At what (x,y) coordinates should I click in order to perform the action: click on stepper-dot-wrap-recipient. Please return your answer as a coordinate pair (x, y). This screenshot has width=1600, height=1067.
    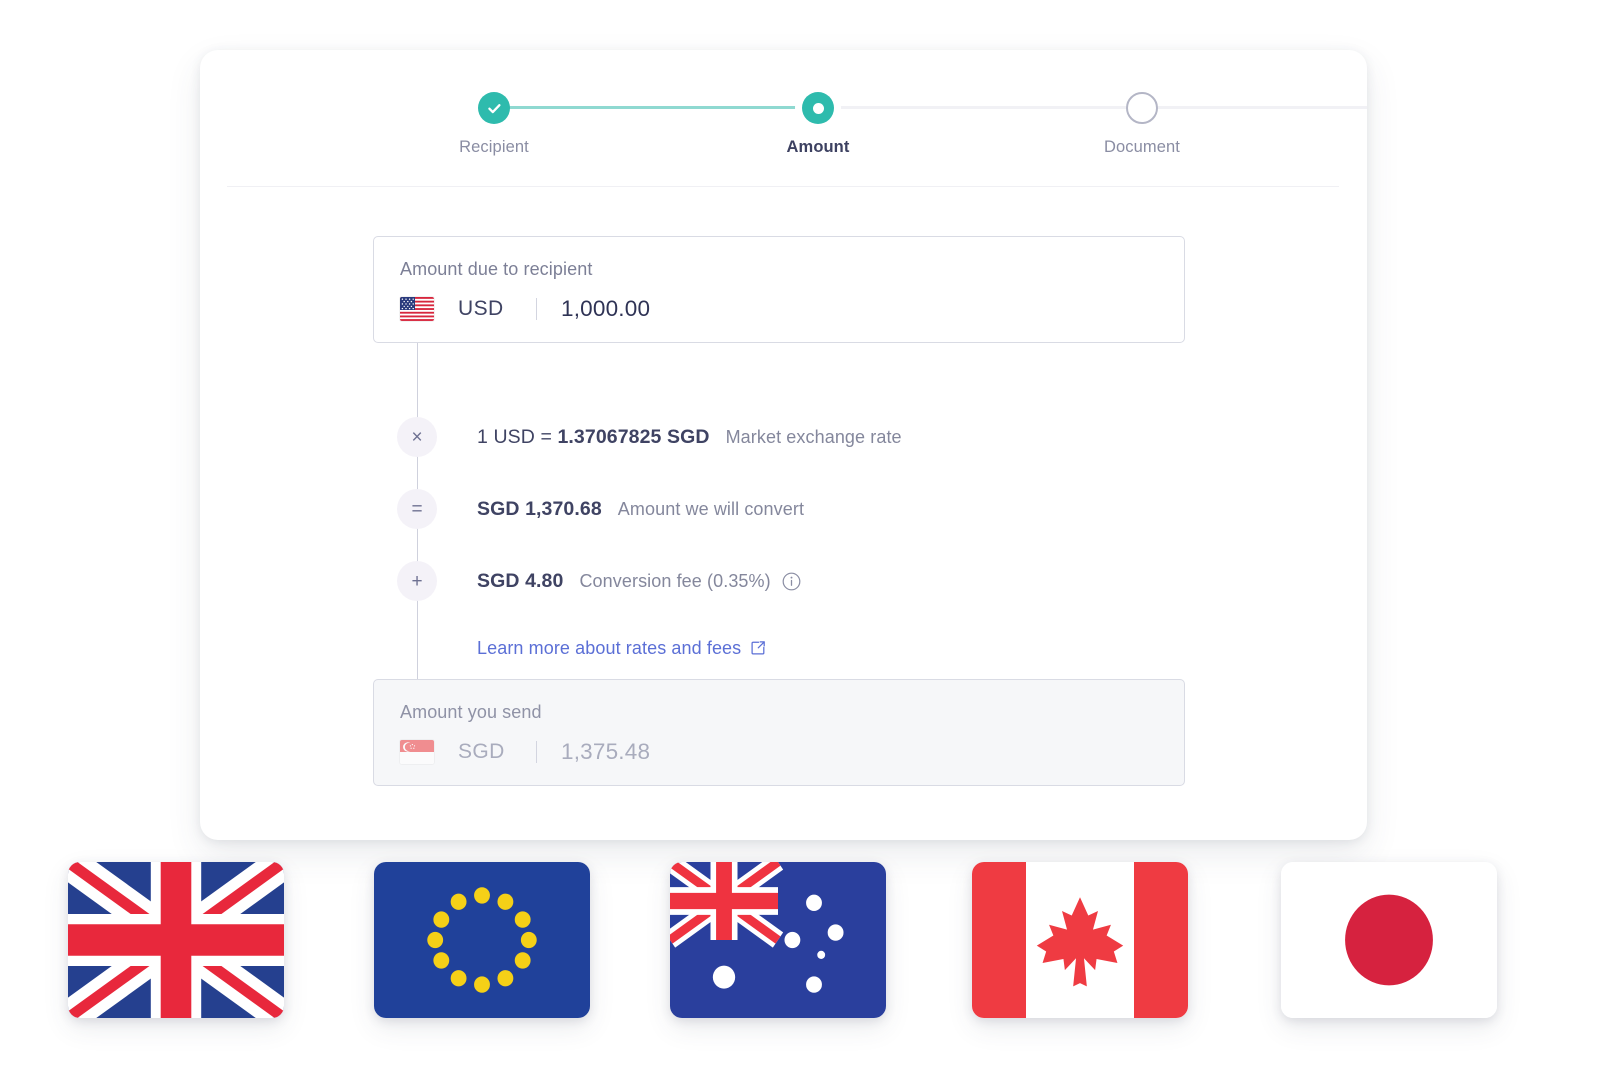
    Looking at the image, I should click on (494, 108).